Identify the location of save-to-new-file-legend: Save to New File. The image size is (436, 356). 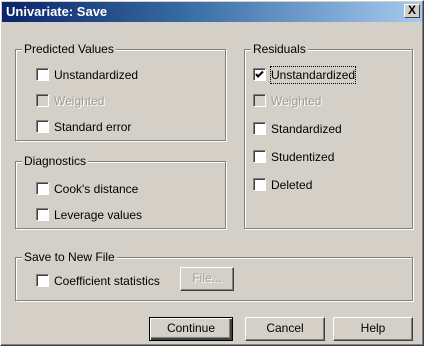
(69, 257).